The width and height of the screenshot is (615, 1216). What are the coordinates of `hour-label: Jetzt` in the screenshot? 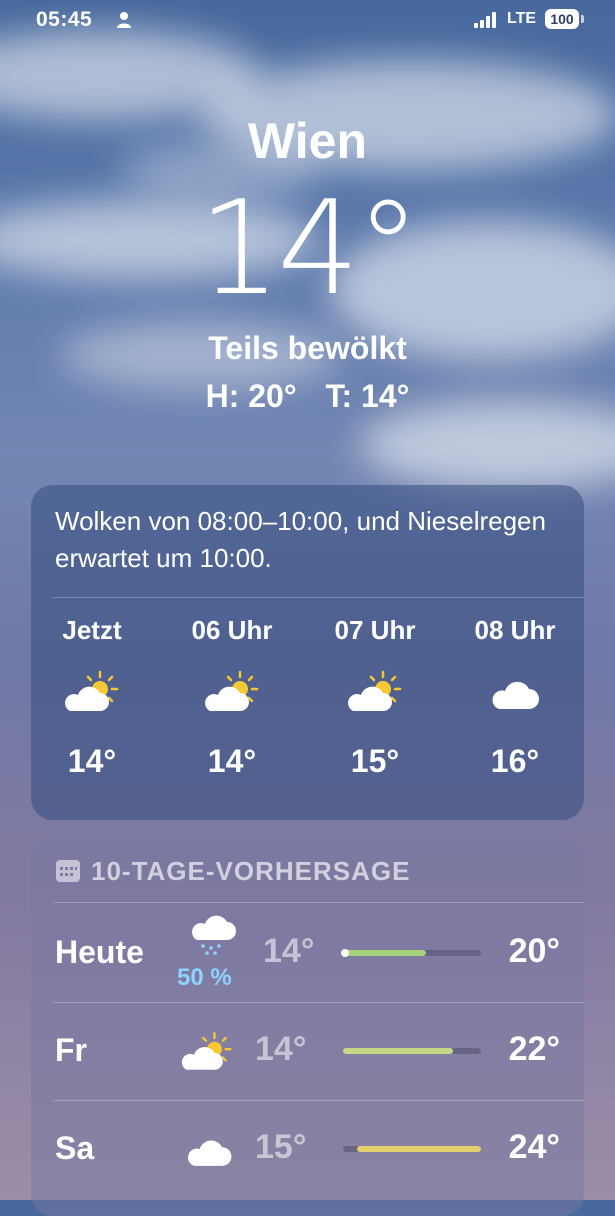 It's located at (92, 630).